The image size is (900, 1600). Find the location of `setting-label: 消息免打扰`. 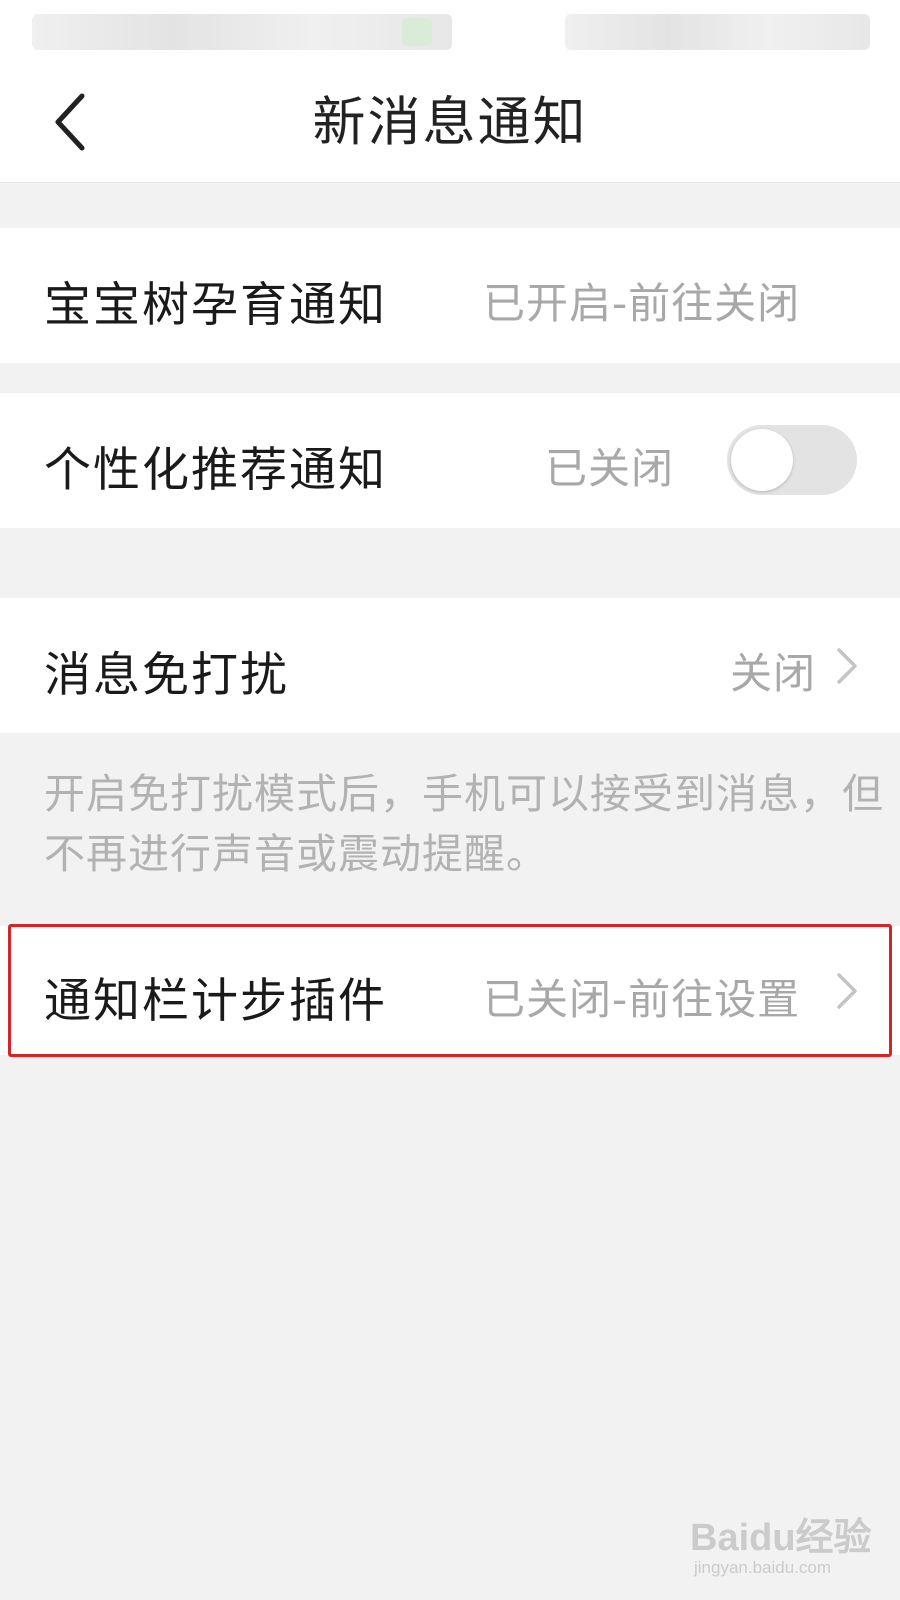

setting-label: 消息免打扰 is located at coordinates (166, 675).